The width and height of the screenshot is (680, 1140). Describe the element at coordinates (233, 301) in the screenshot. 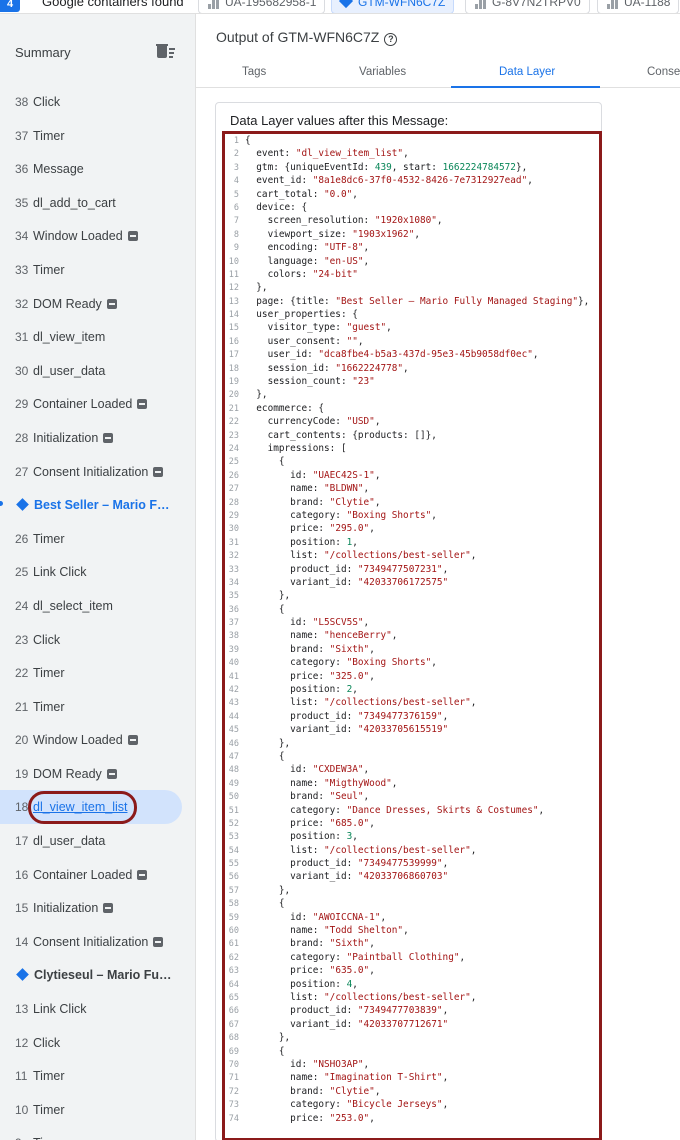

I see `line-number: 13` at that location.